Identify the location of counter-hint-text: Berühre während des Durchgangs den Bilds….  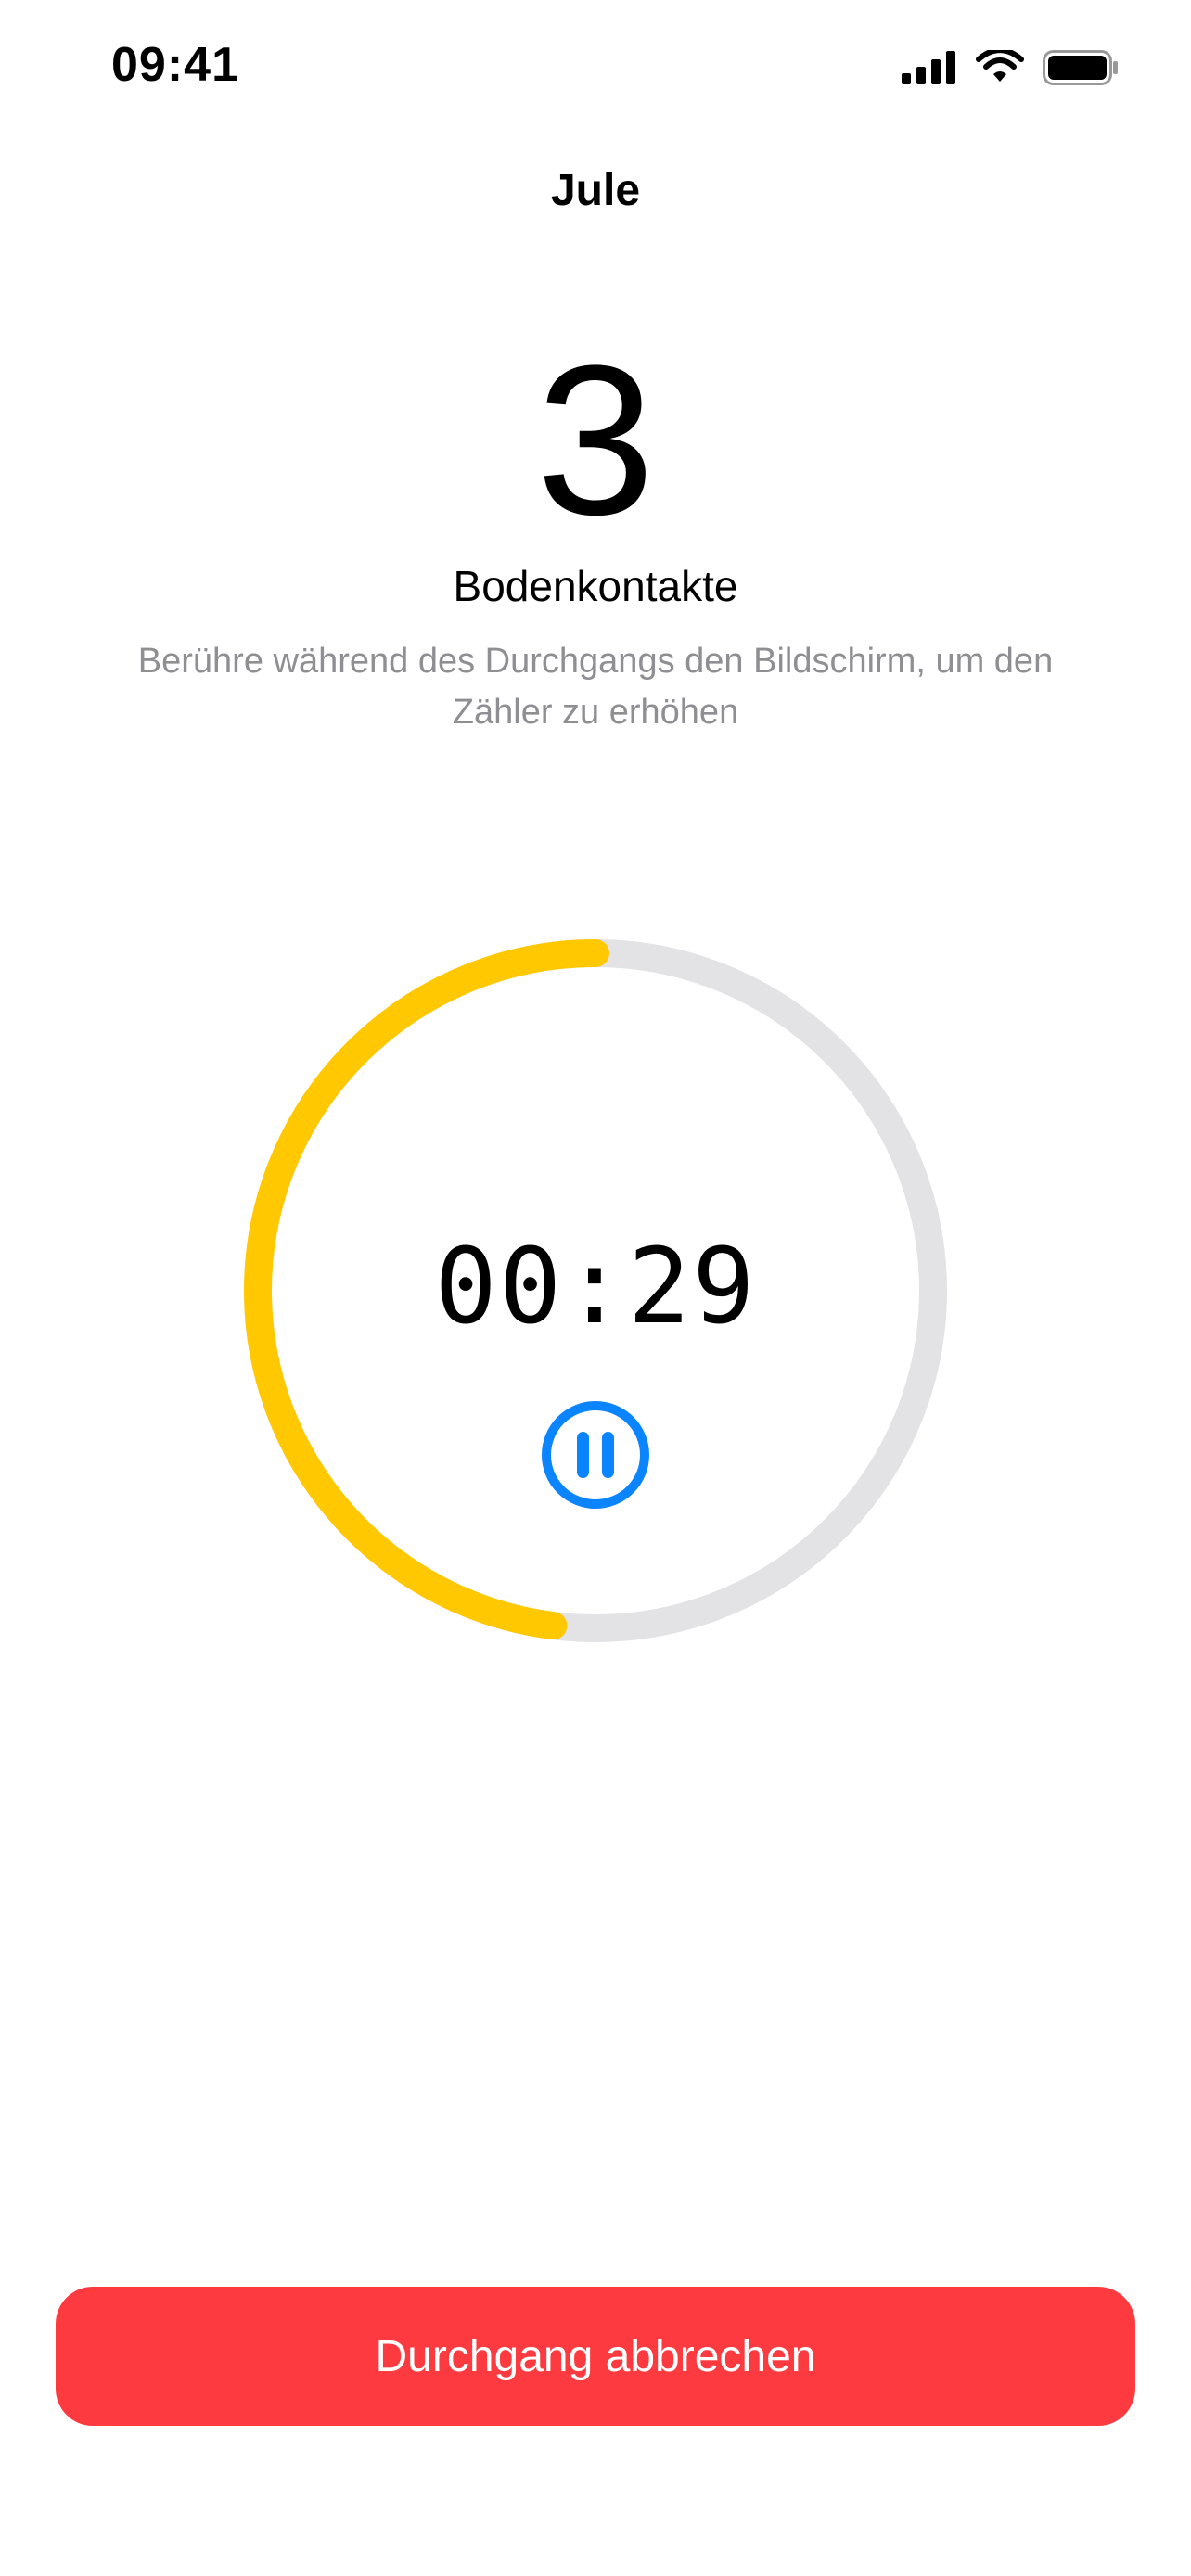
(595, 687).